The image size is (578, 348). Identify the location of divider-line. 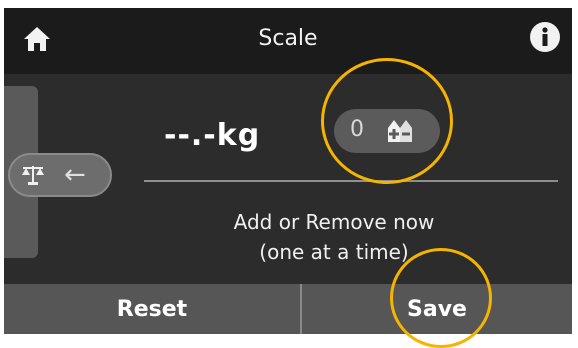
(351, 181).